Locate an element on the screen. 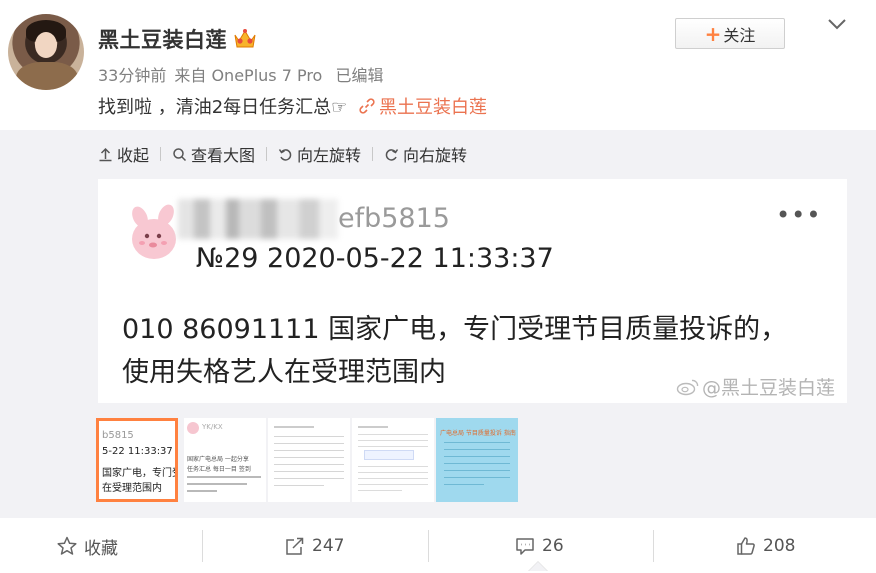 Image resolution: width=876 pixels, height=573 pixels. plus-icon: + is located at coordinates (713, 33).